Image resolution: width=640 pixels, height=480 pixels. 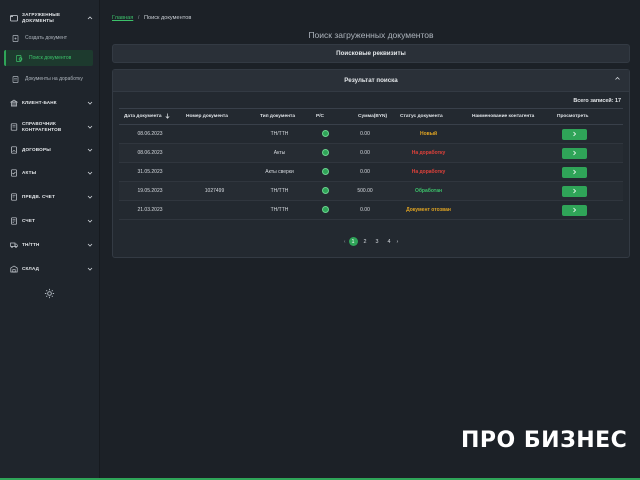 I want to click on cell-status: Документ отозван, so click(x=428, y=210).